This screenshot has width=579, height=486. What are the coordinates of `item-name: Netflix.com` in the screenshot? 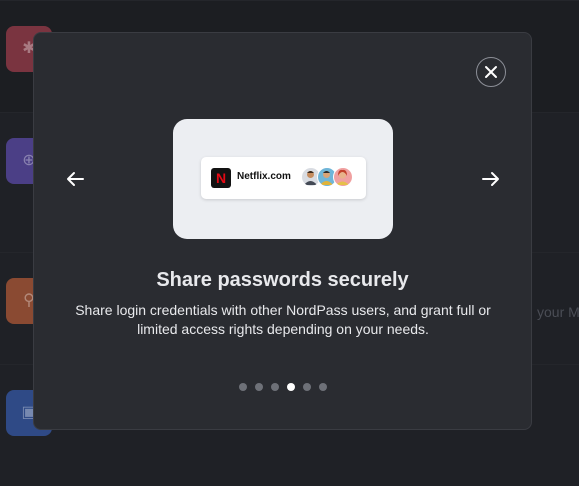 It's located at (264, 176).